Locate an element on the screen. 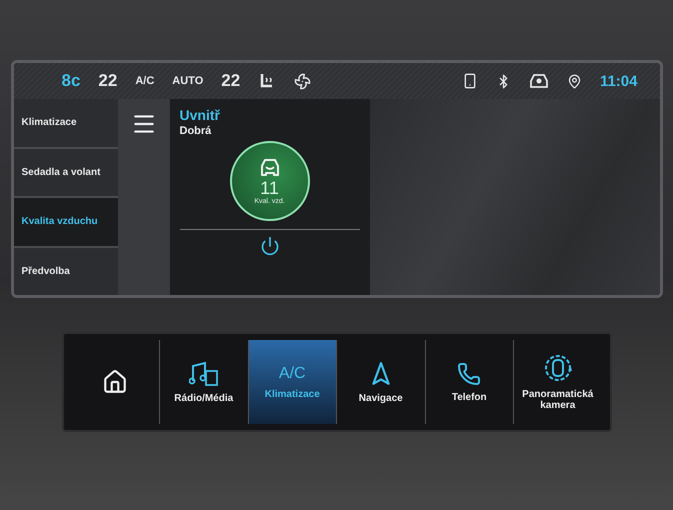  side-menu-item: Předvolba is located at coordinates (66, 271).